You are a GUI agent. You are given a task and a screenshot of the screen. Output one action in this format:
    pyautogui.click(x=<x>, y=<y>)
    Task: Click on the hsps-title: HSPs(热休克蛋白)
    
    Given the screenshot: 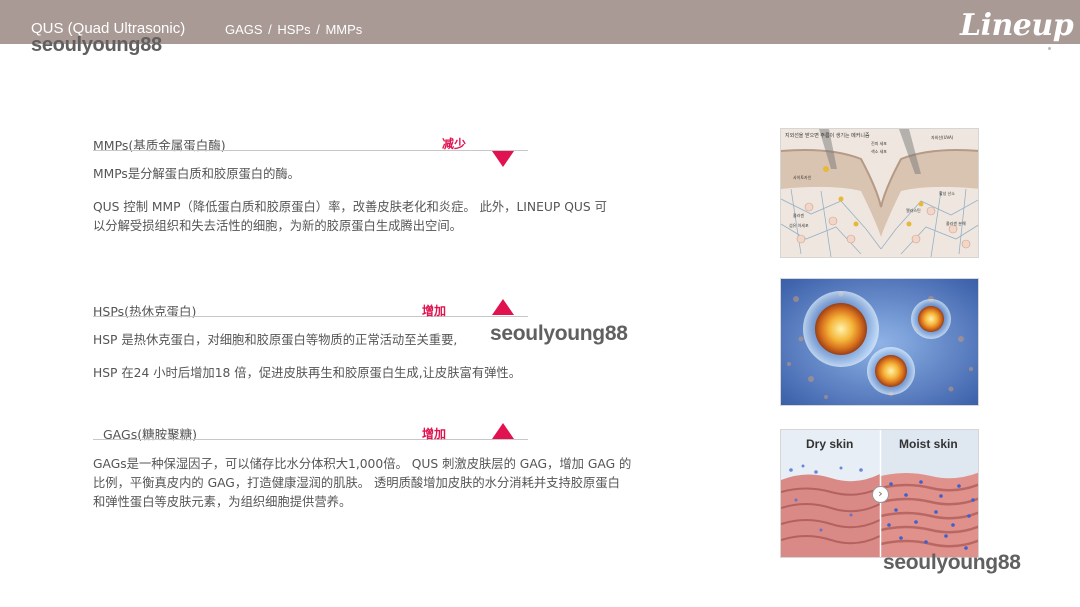 What is the action you would take?
    pyautogui.click(x=145, y=311)
    